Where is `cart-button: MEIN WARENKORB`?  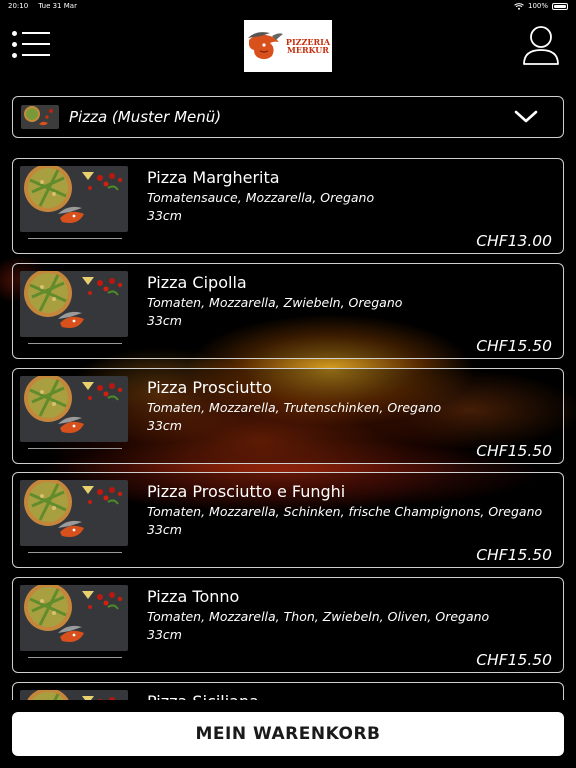
cart-button: MEIN WARENKORB is located at coordinates (288, 734).